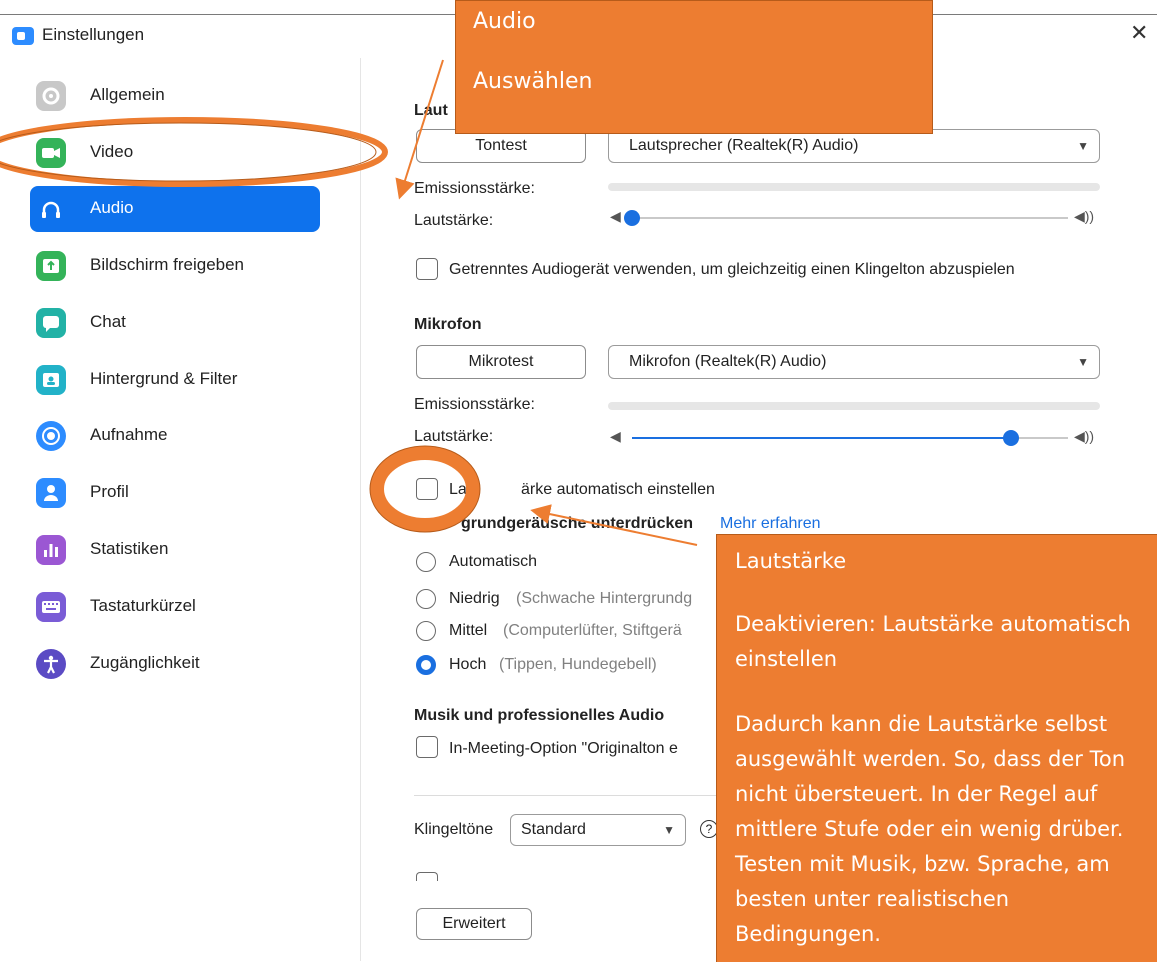  Describe the element at coordinates (694, 67) in the screenshot. I see `callout-audio-select: Audio Auswählen` at that location.